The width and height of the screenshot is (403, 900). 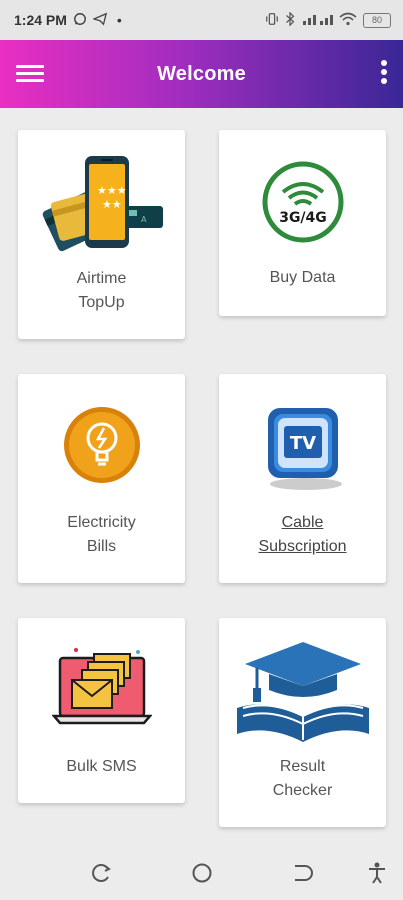 I want to click on wifi-icon, so click(x=348, y=20).